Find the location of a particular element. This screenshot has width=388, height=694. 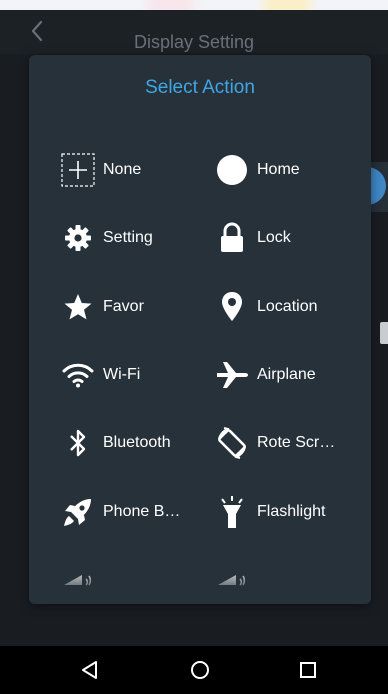

action-label: Wi-Fi is located at coordinates (122, 374).